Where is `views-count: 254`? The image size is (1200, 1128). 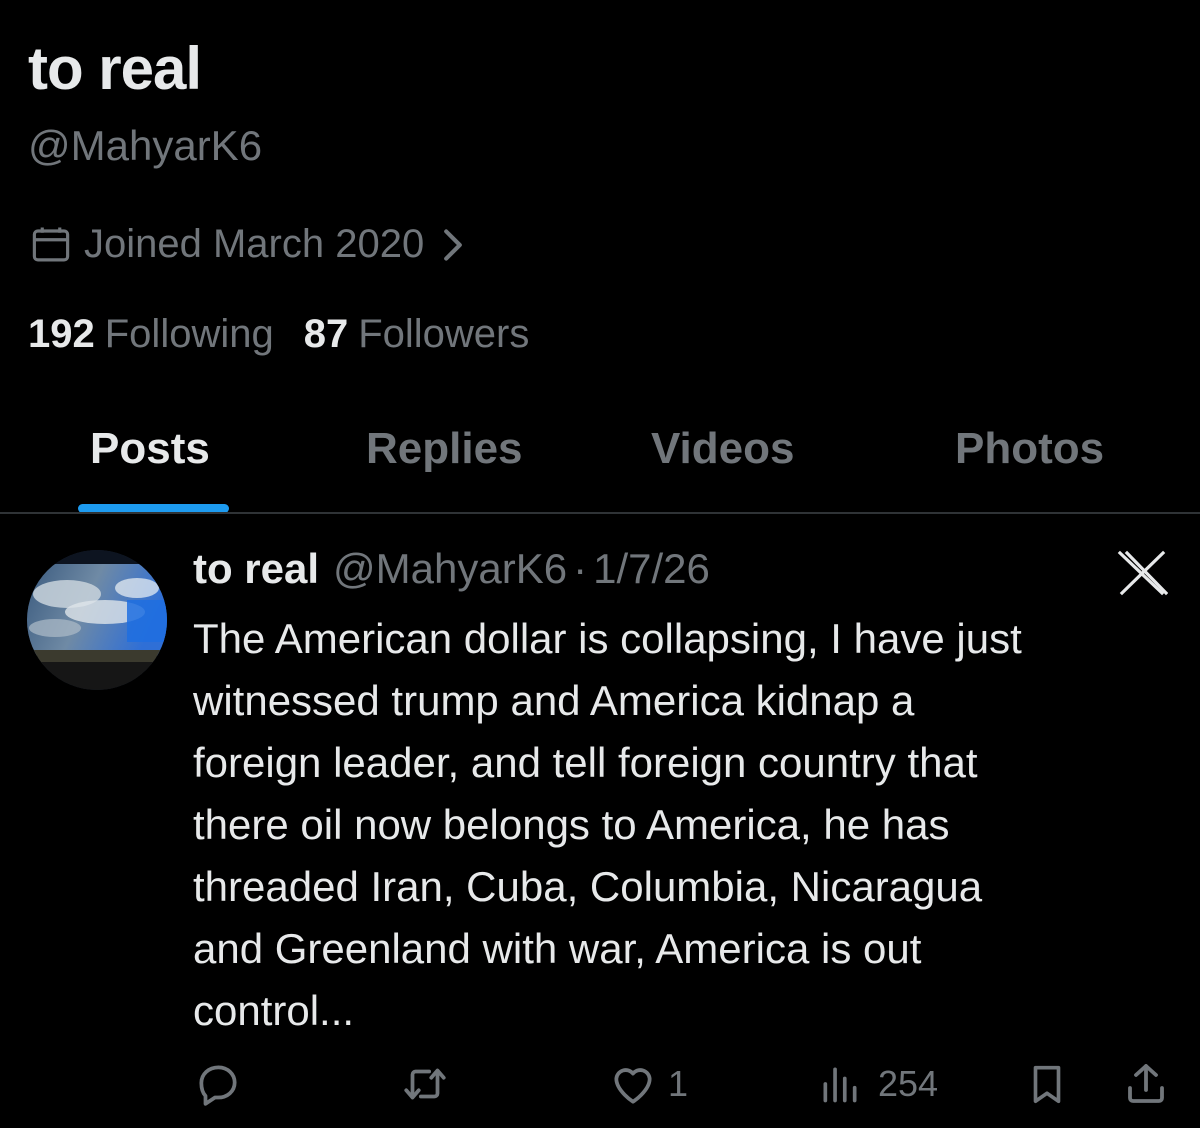 views-count: 254 is located at coordinates (908, 1083).